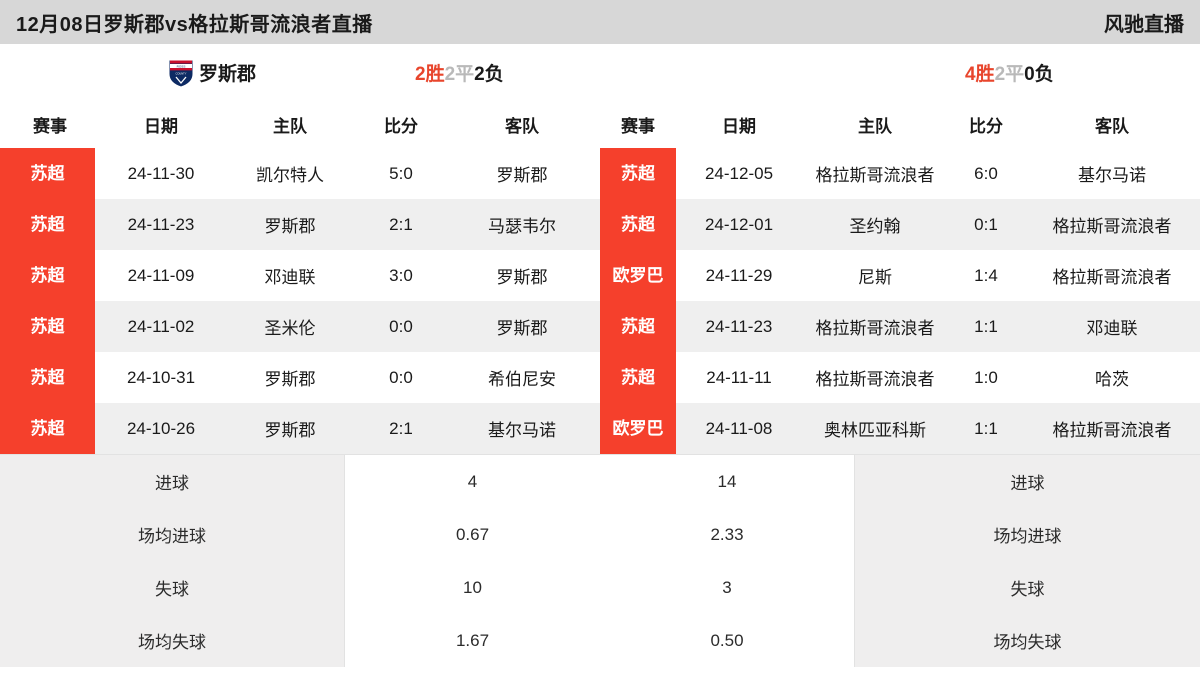 The height and width of the screenshot is (675, 1200). I want to click on stat-row: 场均失球 1.67 0.50 场均失球, so click(600, 640).